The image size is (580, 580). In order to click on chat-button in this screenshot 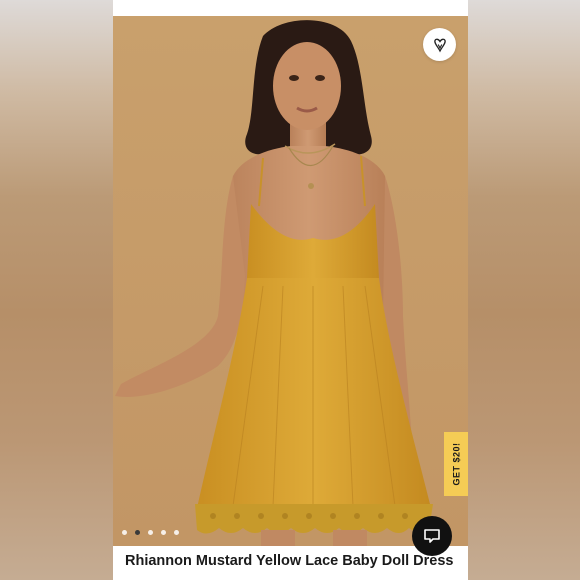, I will do `click(432, 536)`.